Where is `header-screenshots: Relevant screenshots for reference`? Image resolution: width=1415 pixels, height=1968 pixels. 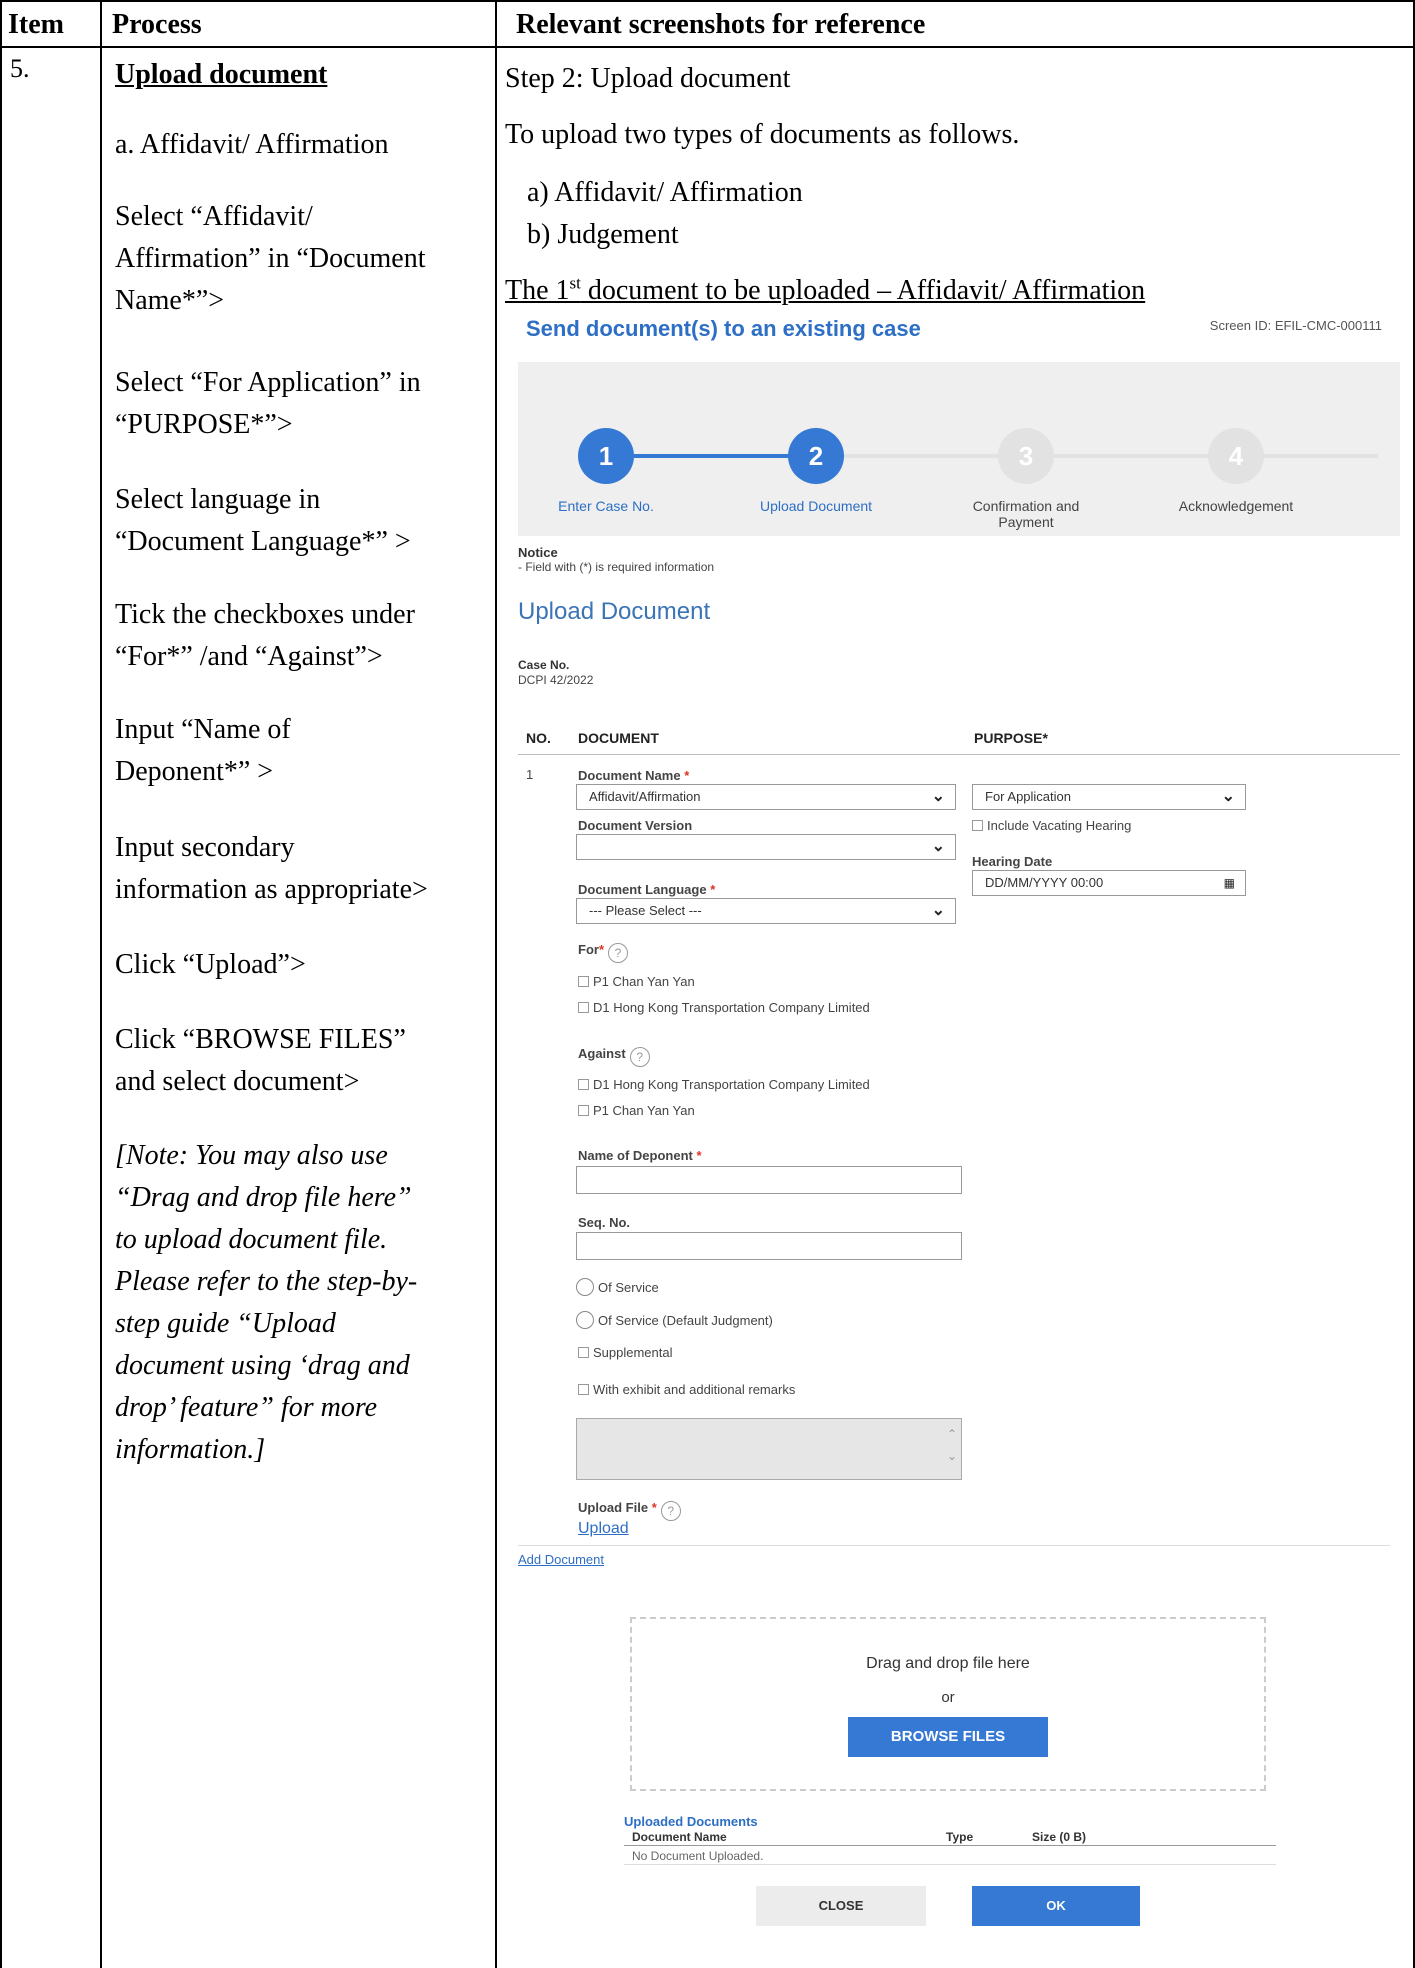
header-screenshots: Relevant screenshots for reference is located at coordinates (721, 24).